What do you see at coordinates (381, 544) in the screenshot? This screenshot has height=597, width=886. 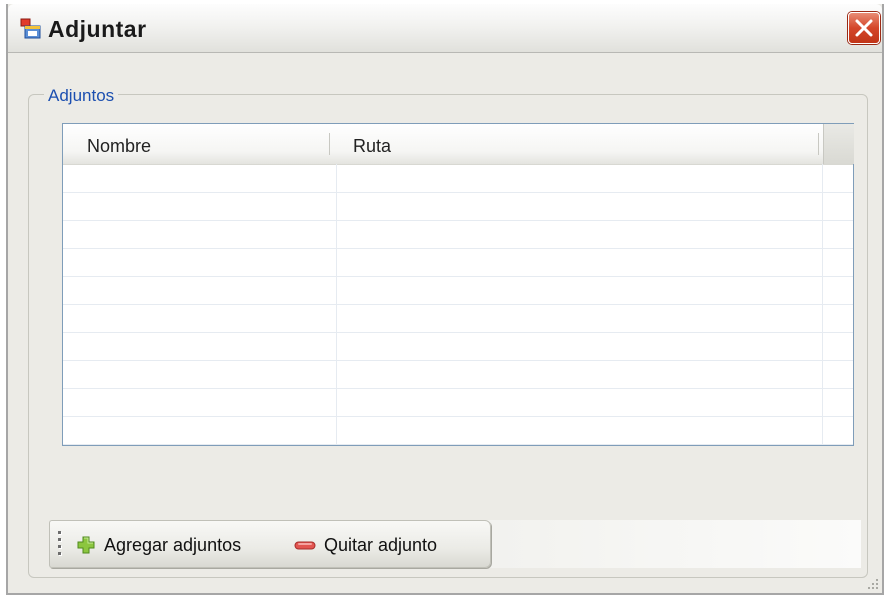 I see `remove-attachment-label: Quitar adjunto` at bounding box center [381, 544].